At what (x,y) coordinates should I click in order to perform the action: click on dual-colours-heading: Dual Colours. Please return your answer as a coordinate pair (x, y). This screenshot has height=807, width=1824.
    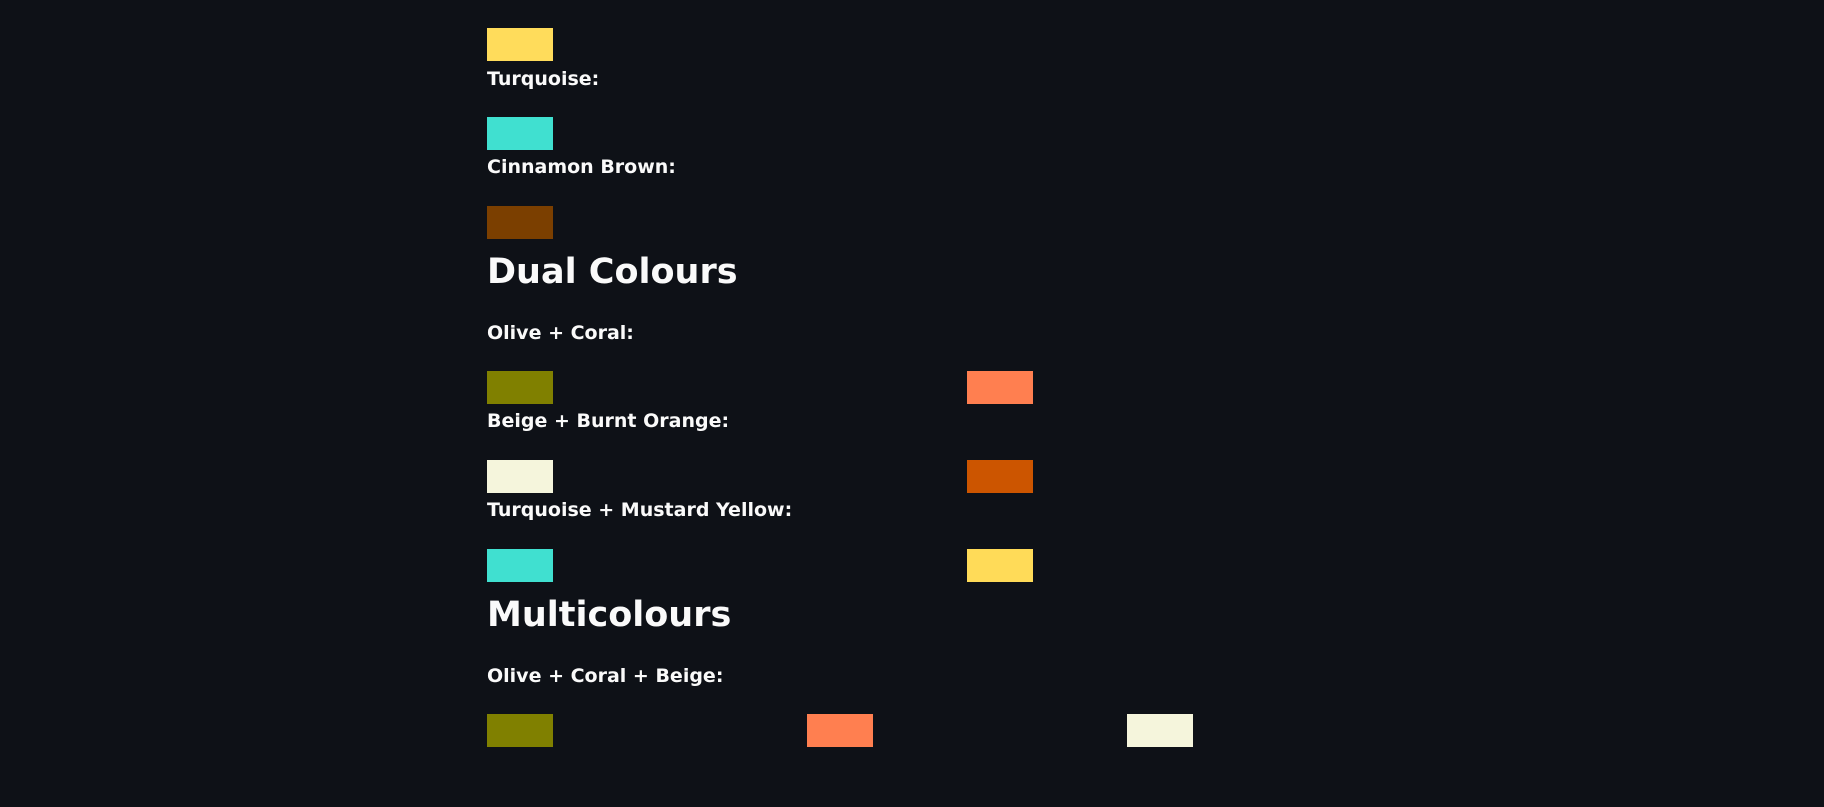
    Looking at the image, I should click on (612, 272).